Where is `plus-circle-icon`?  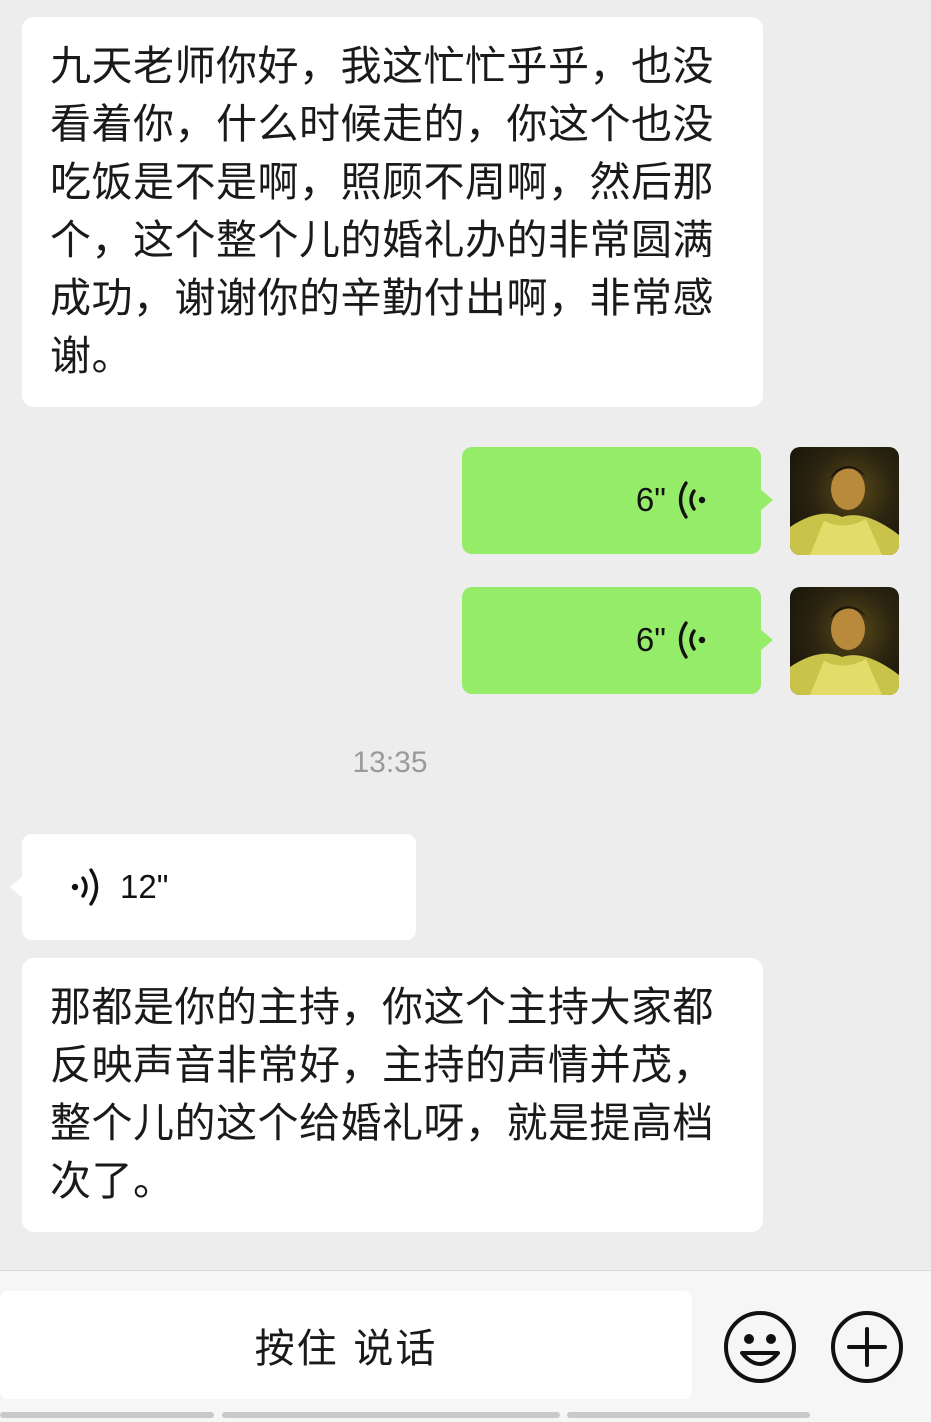 plus-circle-icon is located at coordinates (867, 1347).